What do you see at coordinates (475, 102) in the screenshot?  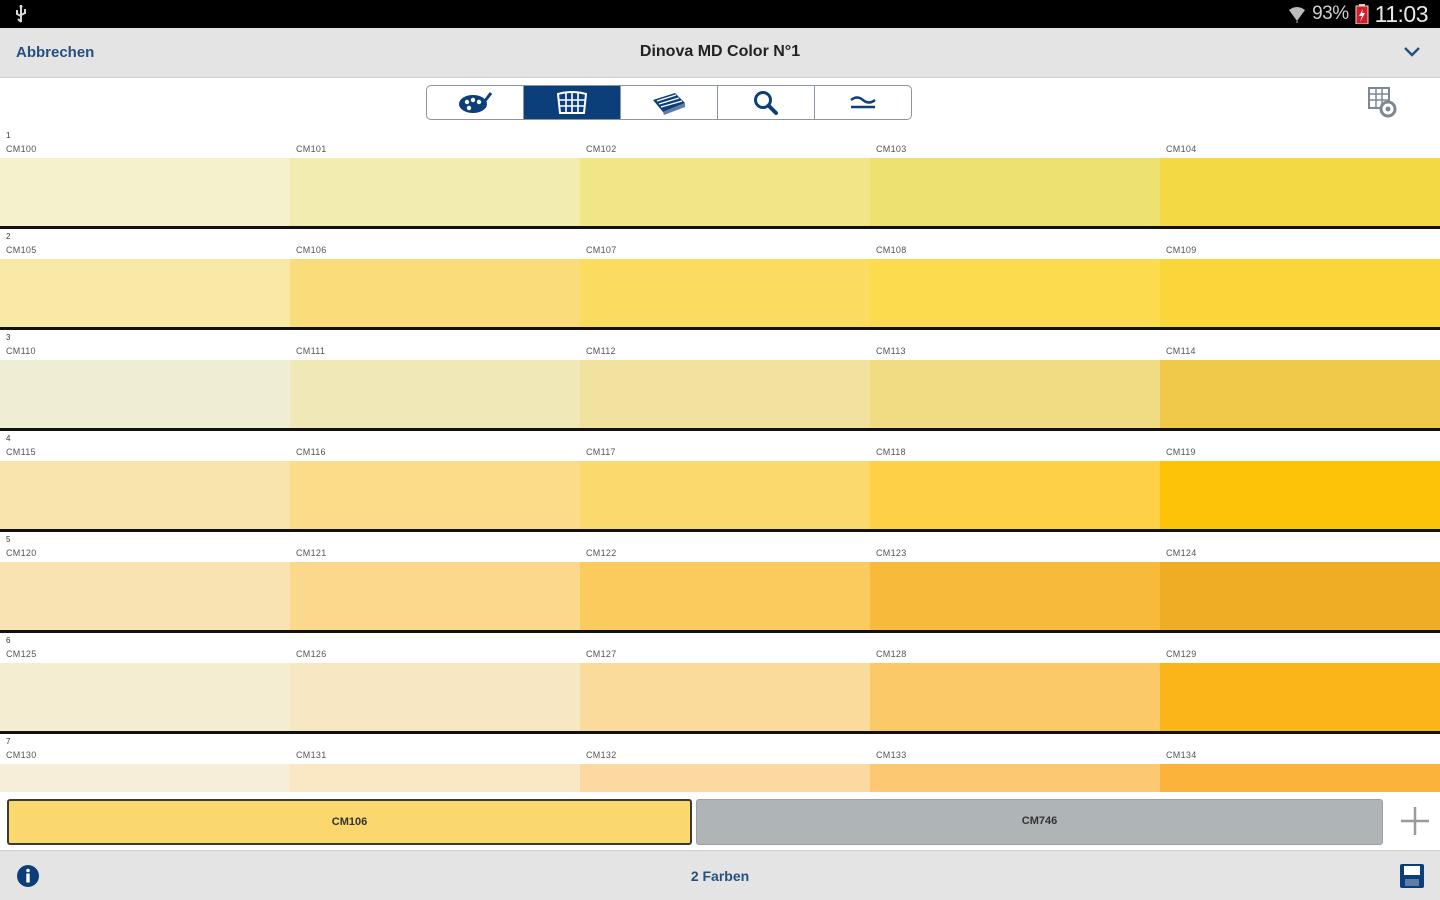 I see `tab-palette` at bounding box center [475, 102].